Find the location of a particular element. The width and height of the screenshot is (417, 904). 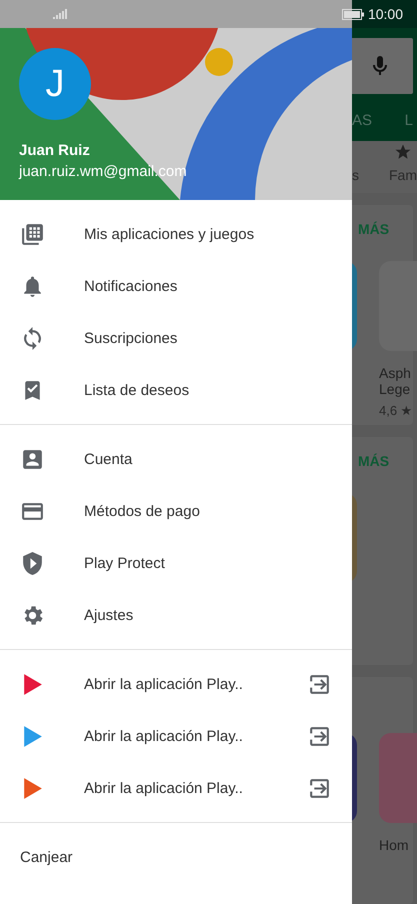

app-title: Lege is located at coordinates (395, 389).